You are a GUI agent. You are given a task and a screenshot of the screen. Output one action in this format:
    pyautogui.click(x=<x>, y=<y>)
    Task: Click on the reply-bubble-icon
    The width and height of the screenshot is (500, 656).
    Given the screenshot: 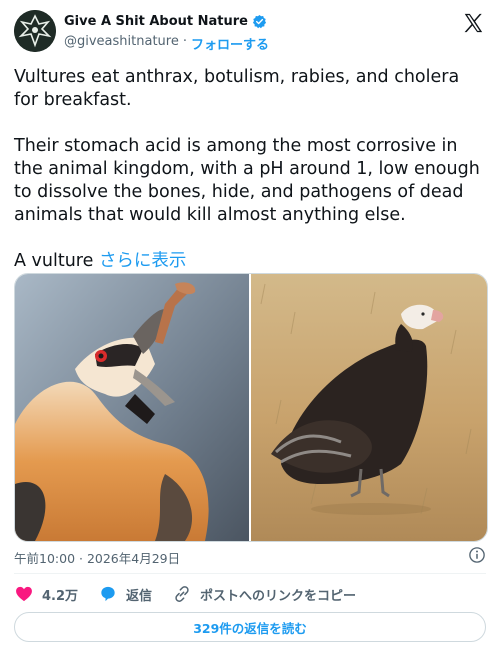 What is the action you would take?
    pyautogui.click(x=108, y=594)
    